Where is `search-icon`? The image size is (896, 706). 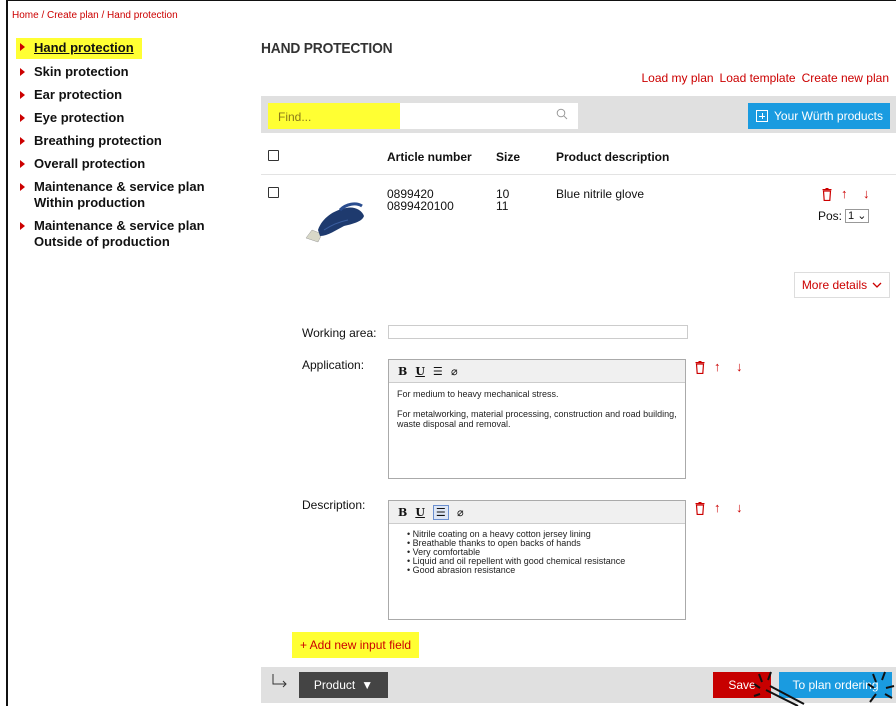
search-icon is located at coordinates (562, 114).